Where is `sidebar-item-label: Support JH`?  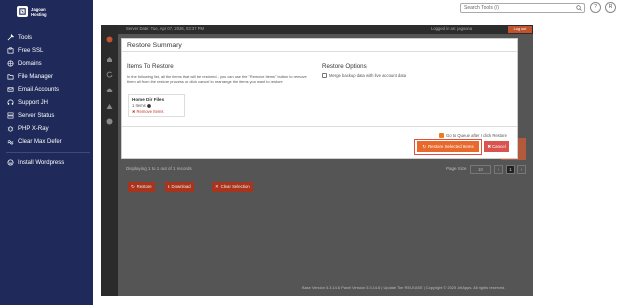
sidebar-item-label: Support JH is located at coordinates (33, 102).